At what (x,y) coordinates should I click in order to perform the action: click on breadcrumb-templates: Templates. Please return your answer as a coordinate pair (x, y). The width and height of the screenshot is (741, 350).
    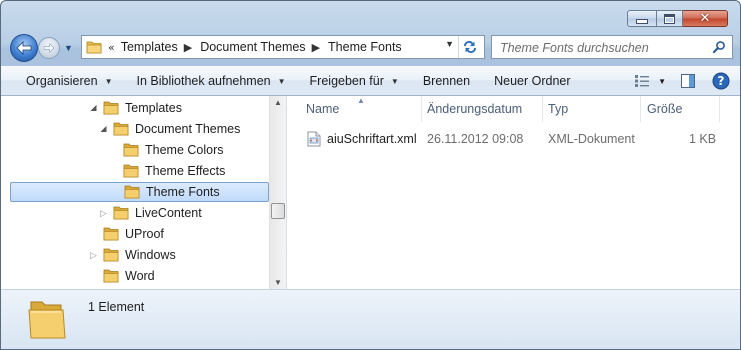
    Looking at the image, I should click on (149, 47).